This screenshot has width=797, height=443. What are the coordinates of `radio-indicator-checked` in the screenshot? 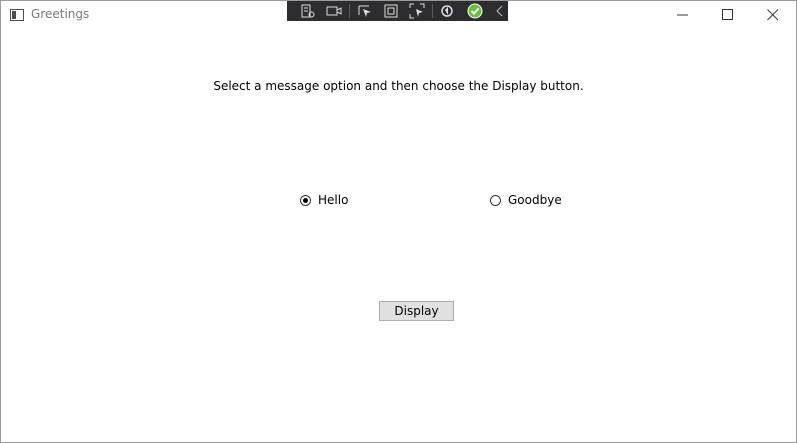 It's located at (305, 200).